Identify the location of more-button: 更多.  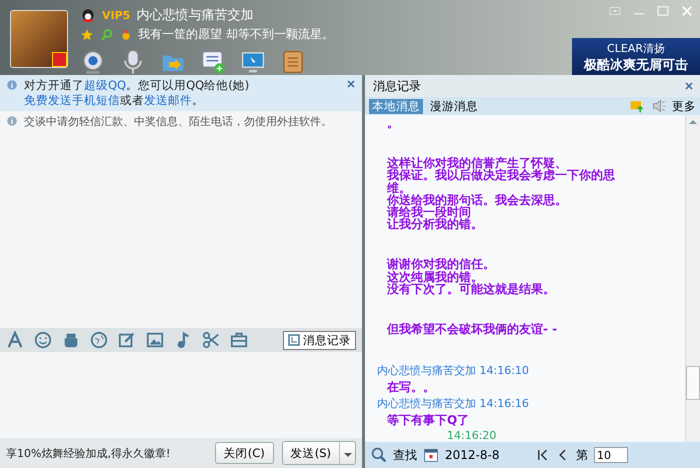
(684, 106).